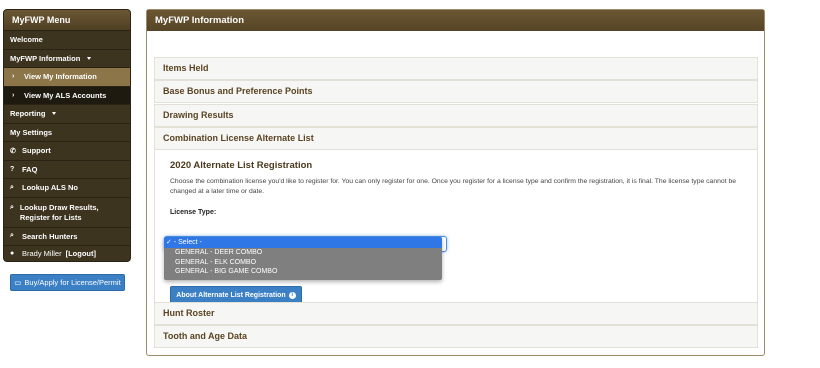  What do you see at coordinates (187, 242) in the screenshot?
I see `option-label: - Select -` at bounding box center [187, 242].